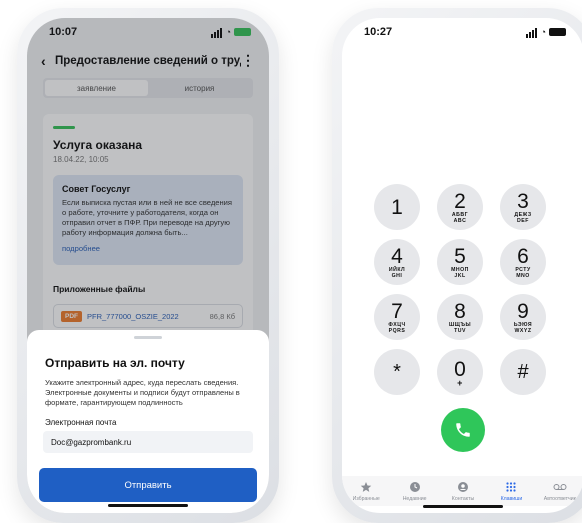  I want to click on sheet-handle, so click(148, 337).